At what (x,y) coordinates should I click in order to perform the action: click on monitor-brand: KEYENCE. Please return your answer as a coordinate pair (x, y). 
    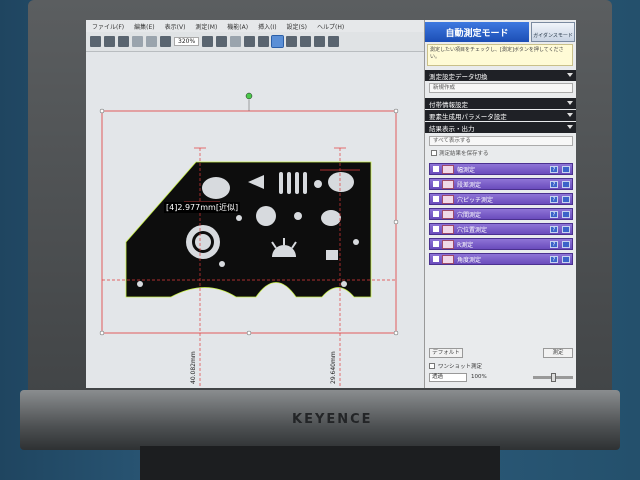
    Looking at the image, I should click on (332, 419).